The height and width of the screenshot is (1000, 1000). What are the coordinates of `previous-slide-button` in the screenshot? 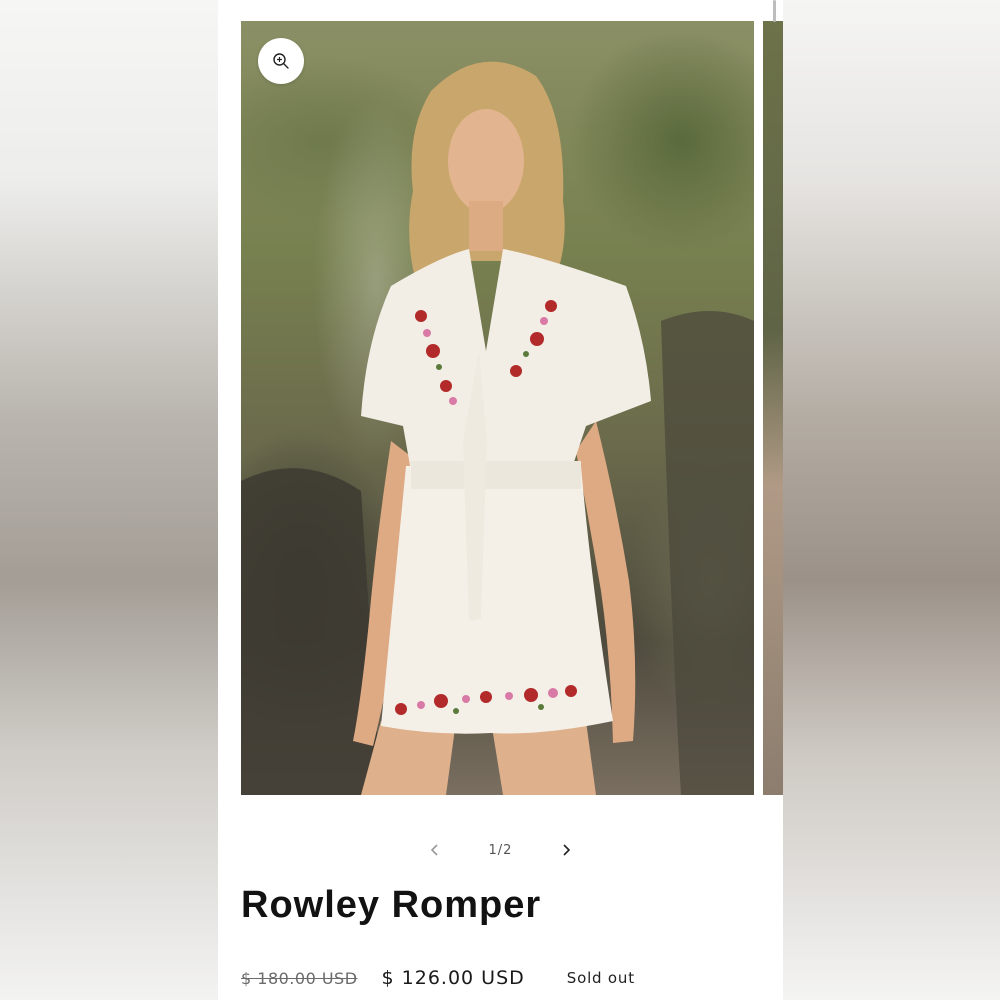 It's located at (435, 850).